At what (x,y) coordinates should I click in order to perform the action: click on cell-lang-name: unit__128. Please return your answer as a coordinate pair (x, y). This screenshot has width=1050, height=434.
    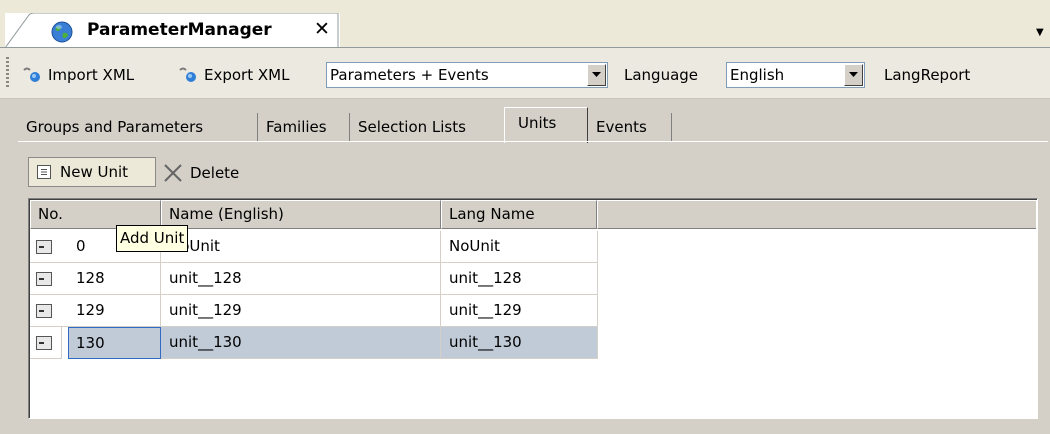
    Looking at the image, I should click on (519, 279).